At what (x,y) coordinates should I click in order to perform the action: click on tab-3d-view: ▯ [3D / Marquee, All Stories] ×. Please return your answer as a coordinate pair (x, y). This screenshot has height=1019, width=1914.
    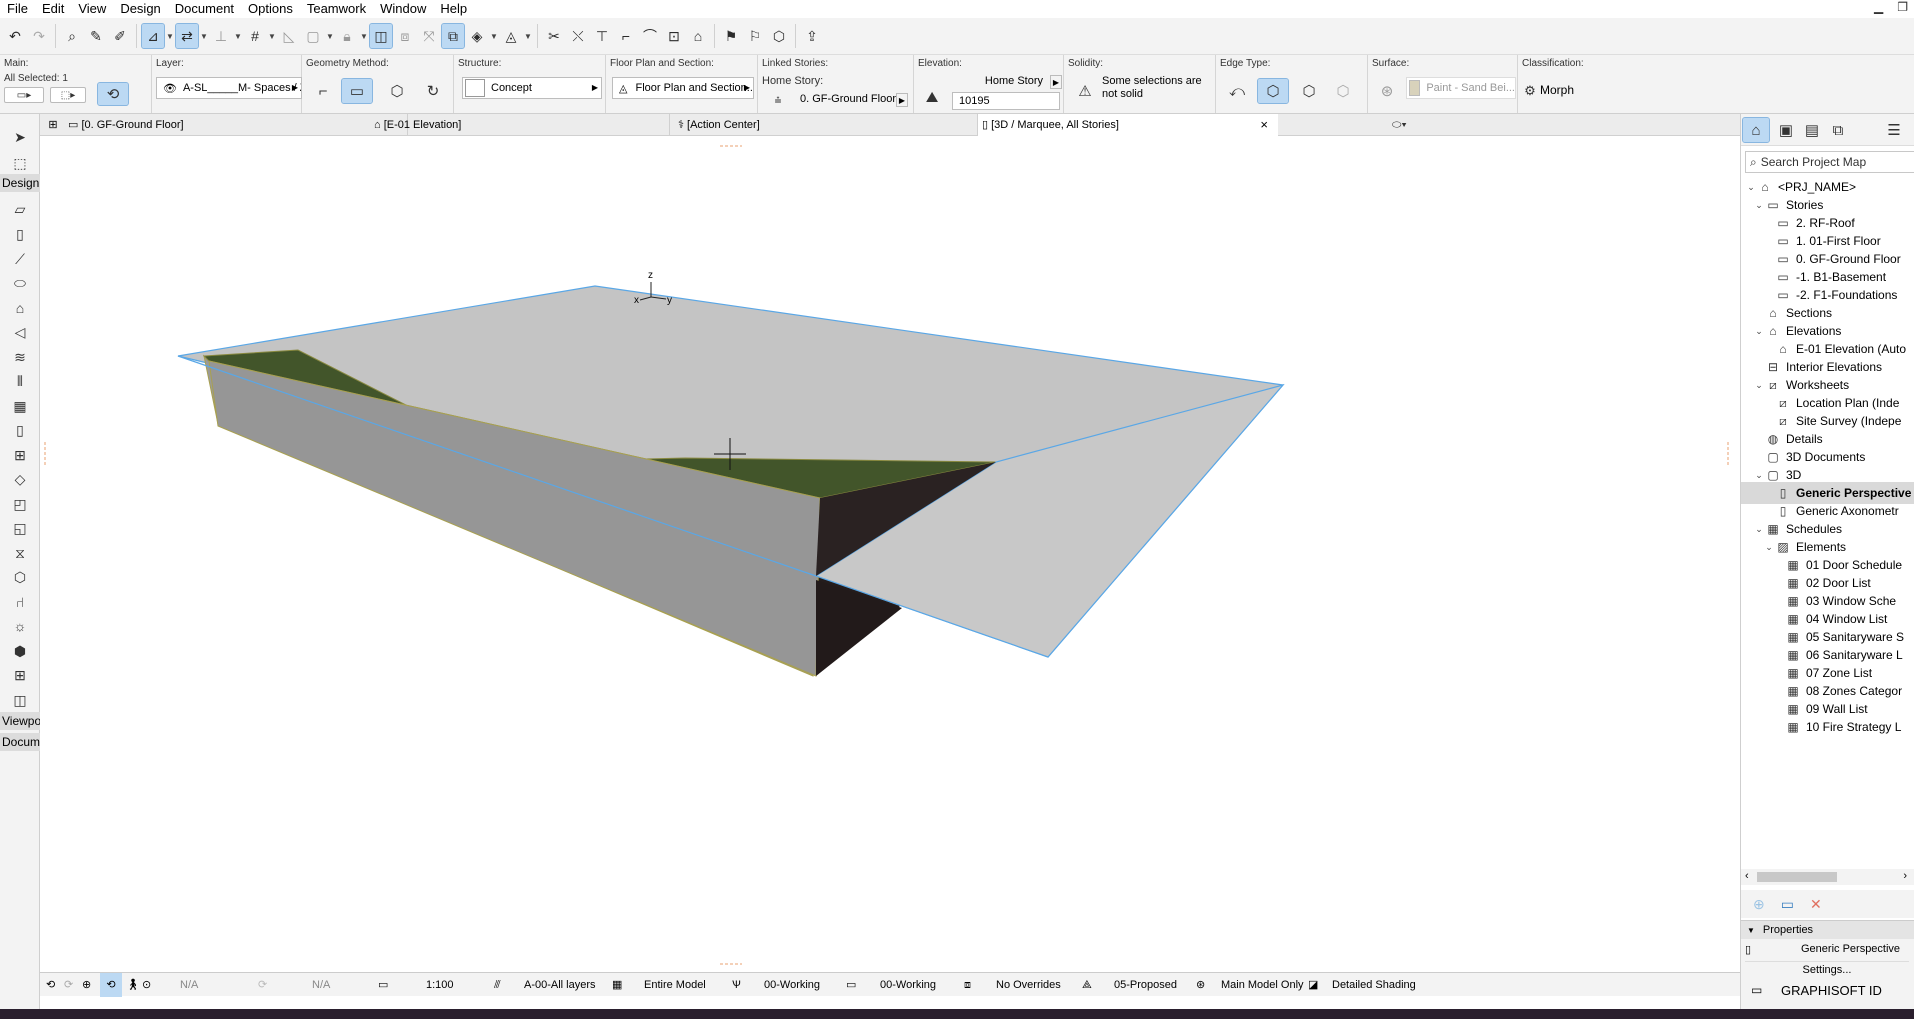
    Looking at the image, I should click on (1128, 125).